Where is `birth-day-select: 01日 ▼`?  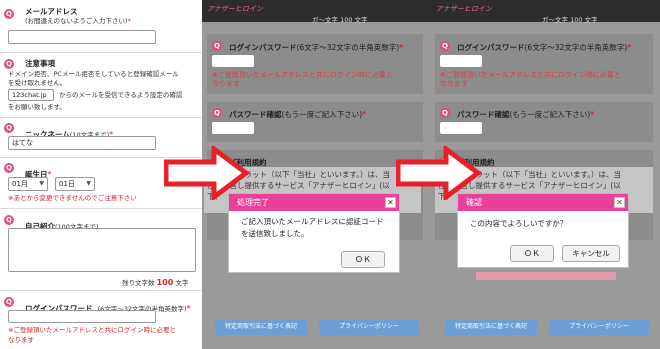 birth-day-select: 01日 ▼ is located at coordinates (75, 184).